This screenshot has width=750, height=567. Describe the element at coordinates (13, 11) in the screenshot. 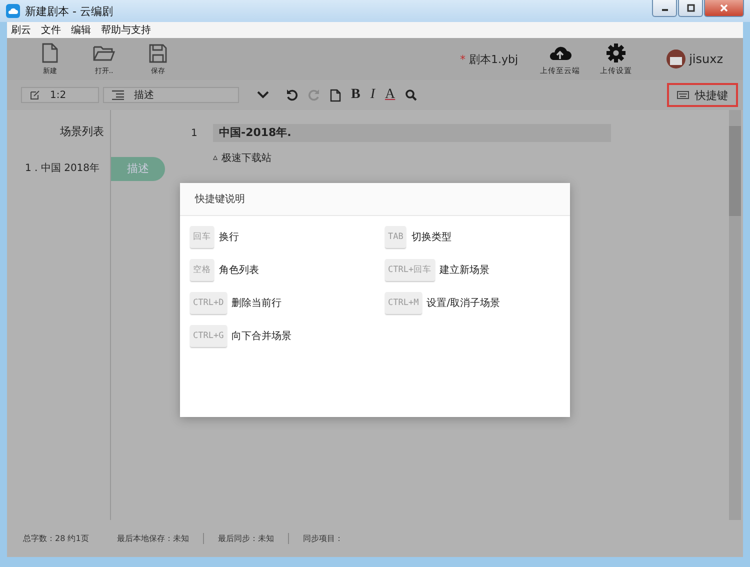

I see `cloud-app-icon` at that location.